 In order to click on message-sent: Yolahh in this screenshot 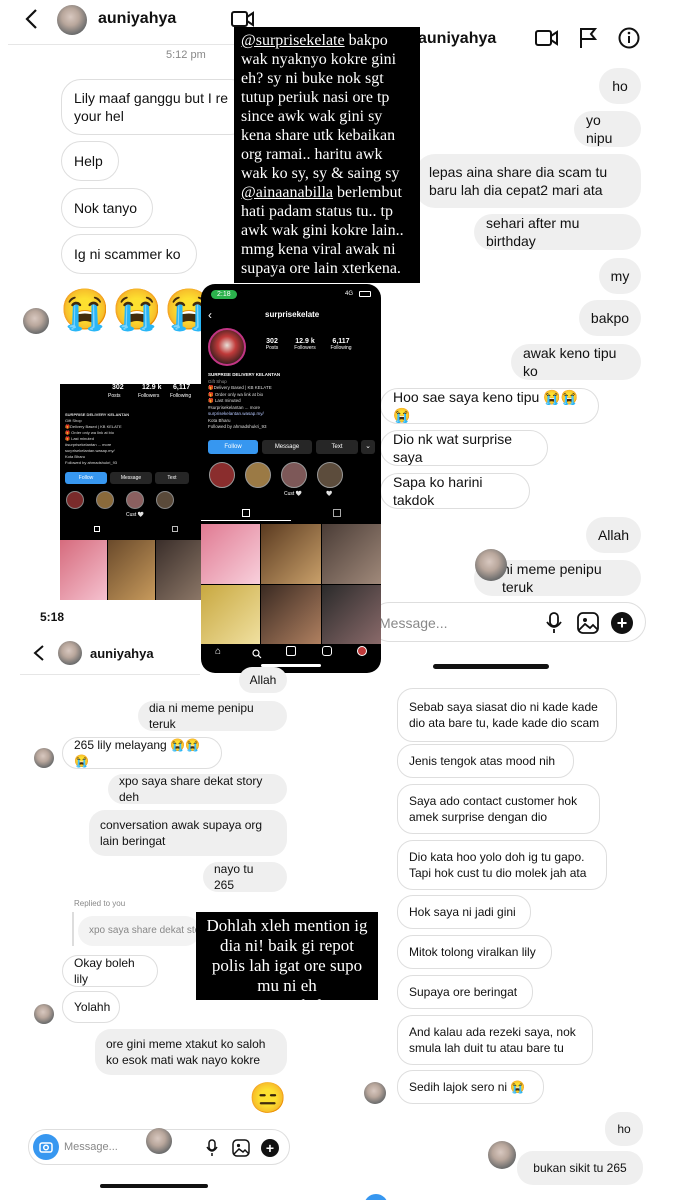, I will do `click(91, 1007)`.